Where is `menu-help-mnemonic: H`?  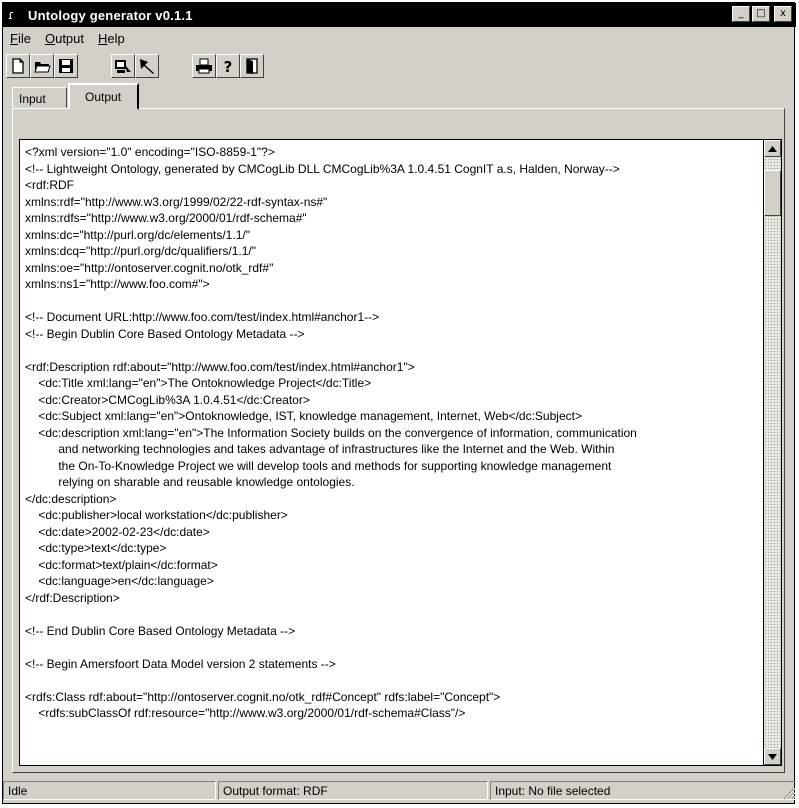 menu-help-mnemonic: H is located at coordinates (103, 38).